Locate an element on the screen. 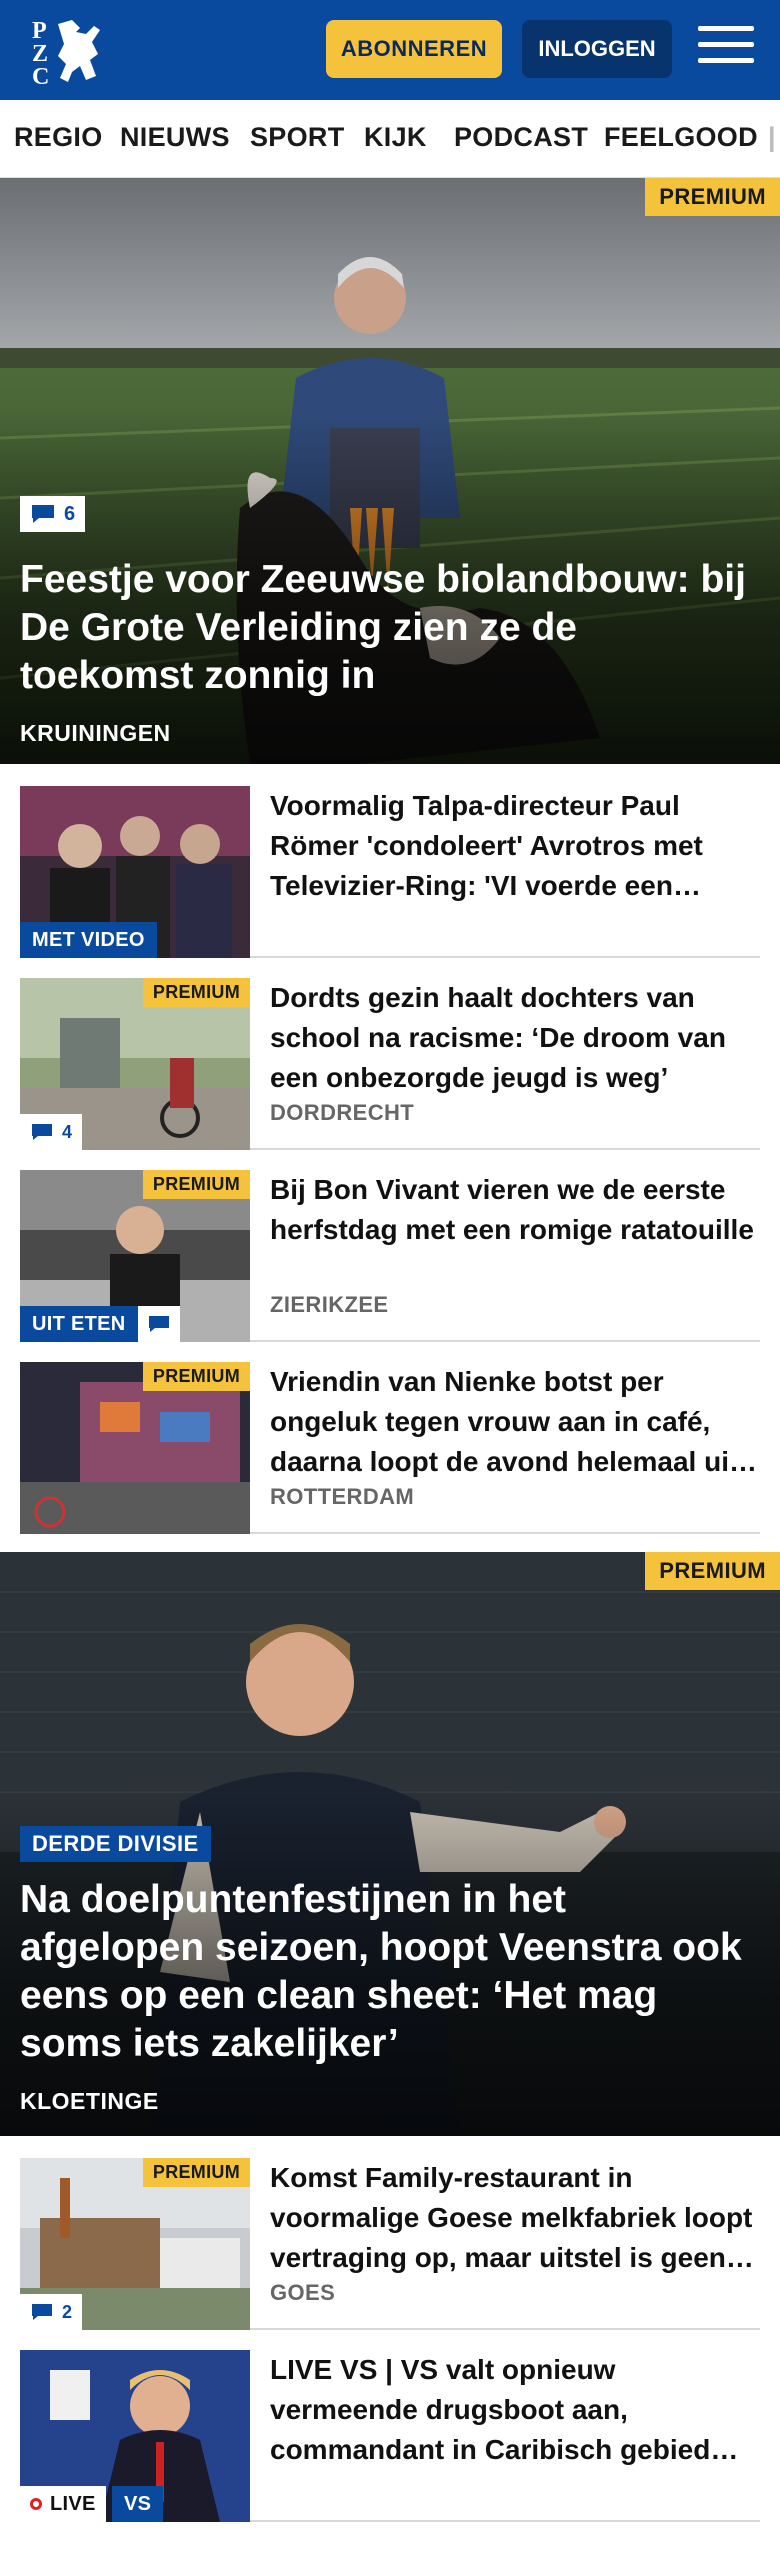 This screenshot has width=780, height=2560. nav-item-podcast: PODCAST is located at coordinates (521, 137).